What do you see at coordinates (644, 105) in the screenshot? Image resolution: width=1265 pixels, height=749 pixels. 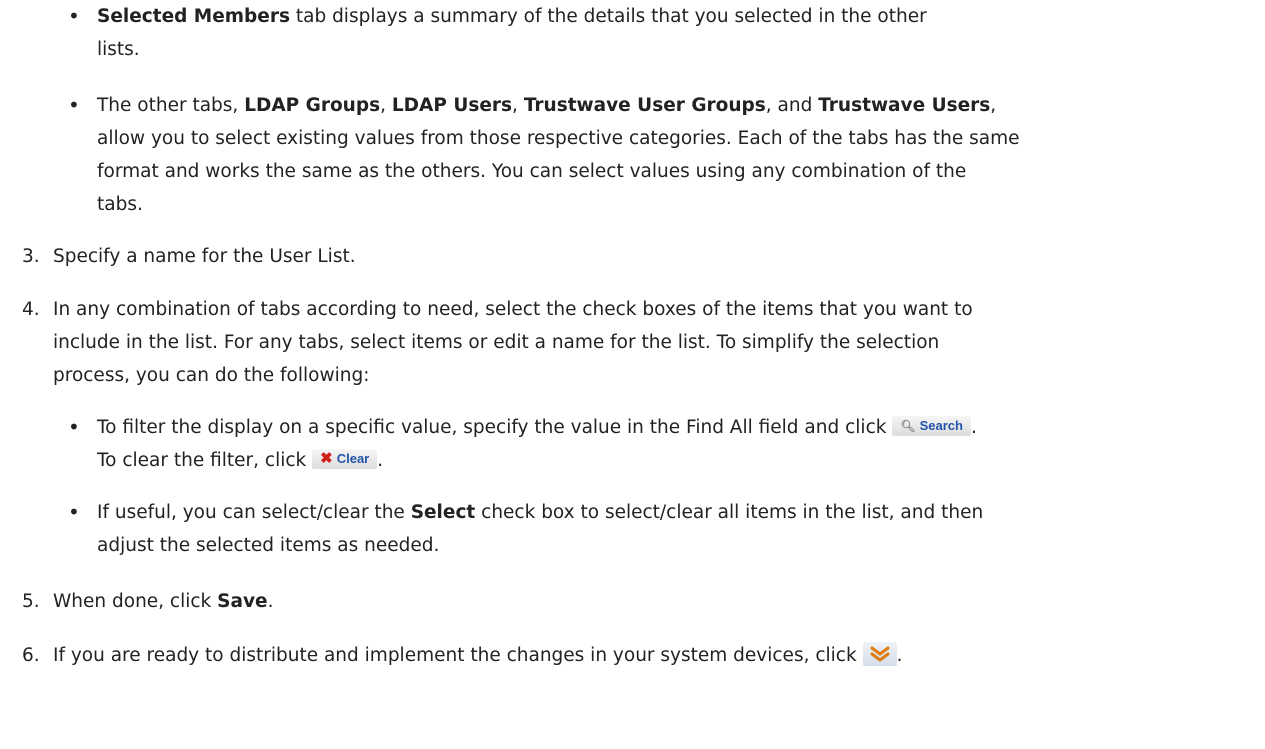 I see `tab-name-trustwave-user-groups: Trustwave User Groups` at bounding box center [644, 105].